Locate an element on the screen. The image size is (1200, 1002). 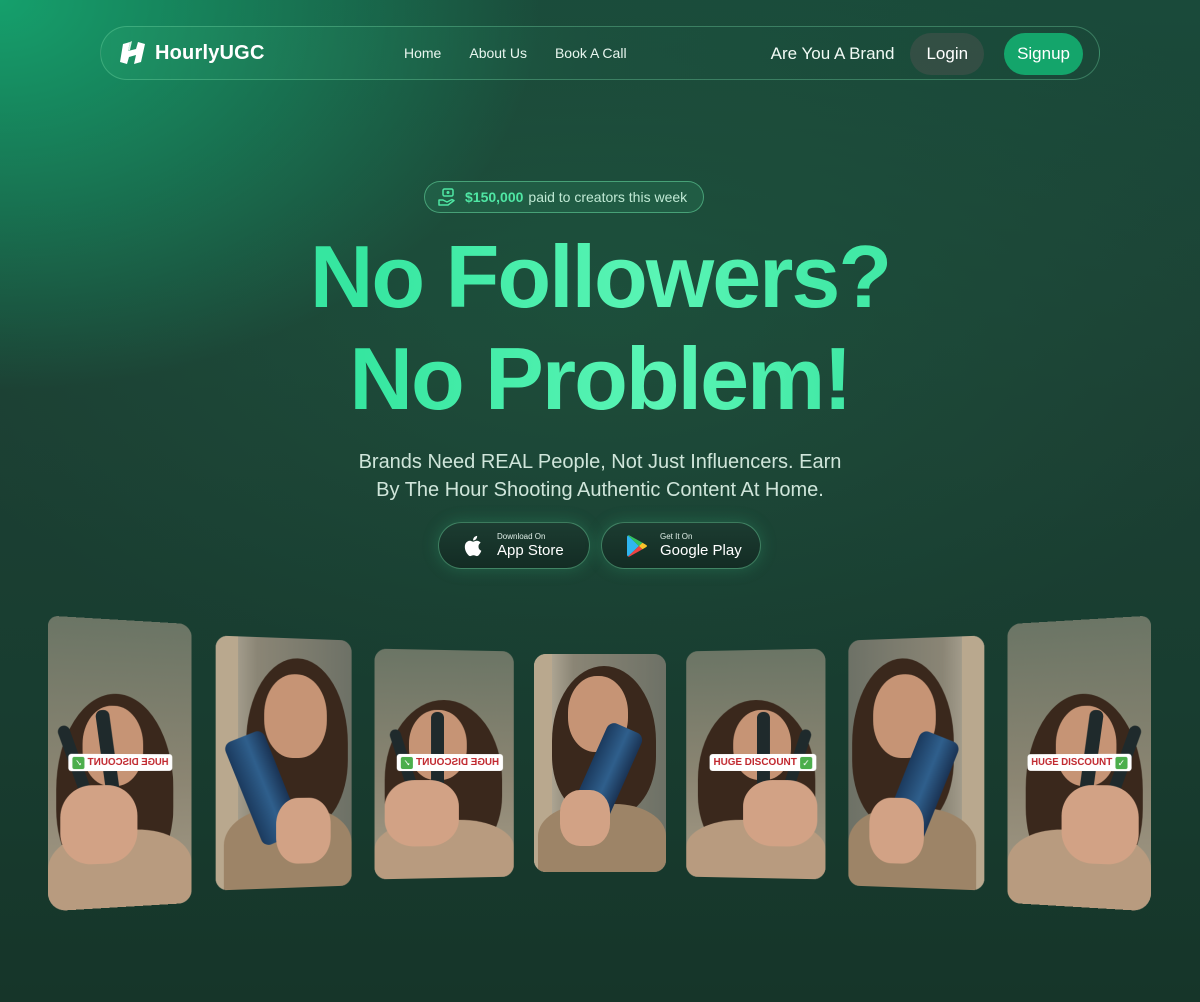
google-play-small-label: Get It On is located at coordinates (676, 536).